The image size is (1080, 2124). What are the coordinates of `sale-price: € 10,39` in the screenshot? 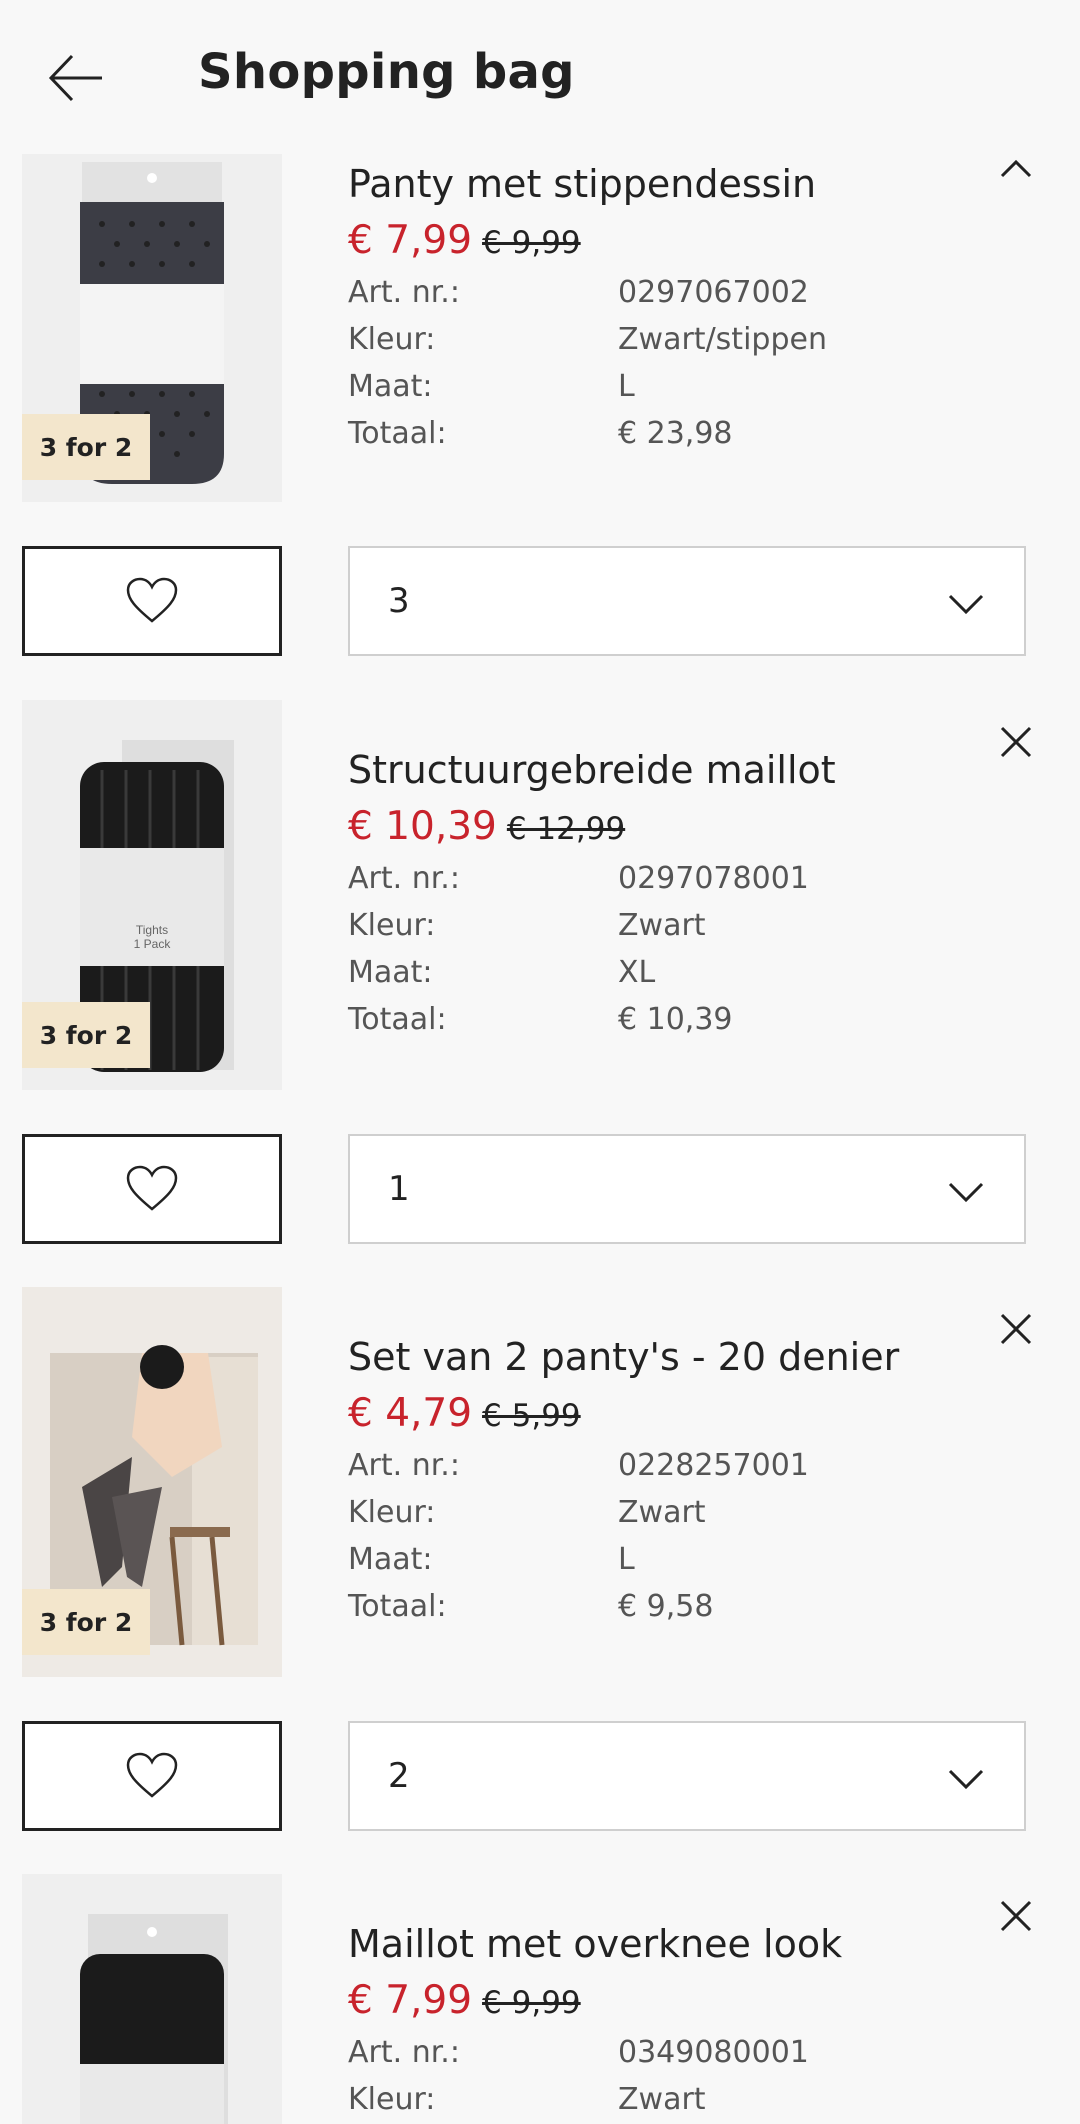 It's located at (422, 826).